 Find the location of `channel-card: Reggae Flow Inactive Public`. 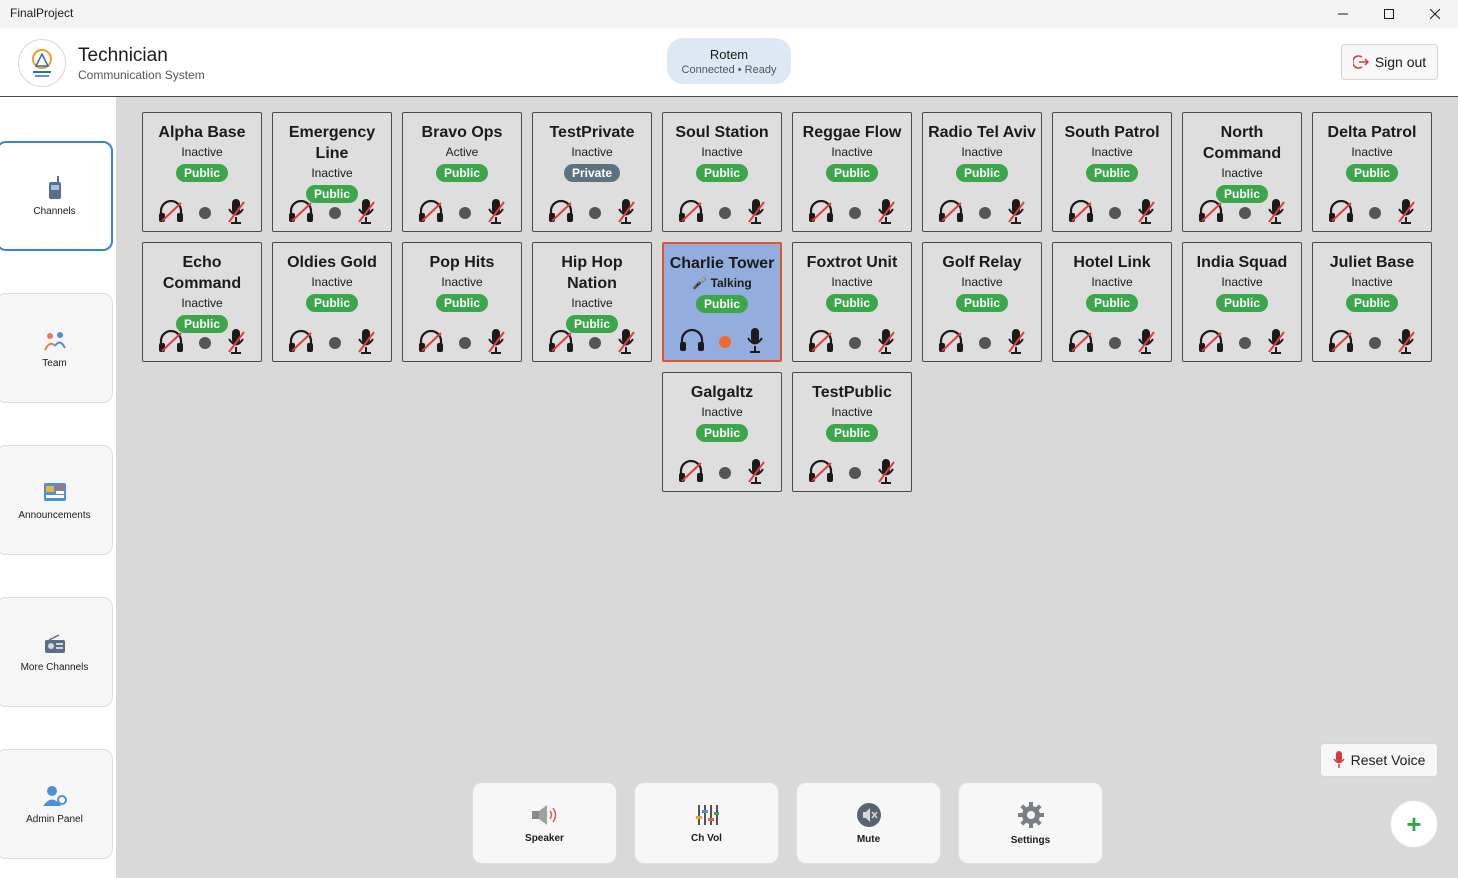

channel-card: Reggae Flow Inactive Public is located at coordinates (852, 172).